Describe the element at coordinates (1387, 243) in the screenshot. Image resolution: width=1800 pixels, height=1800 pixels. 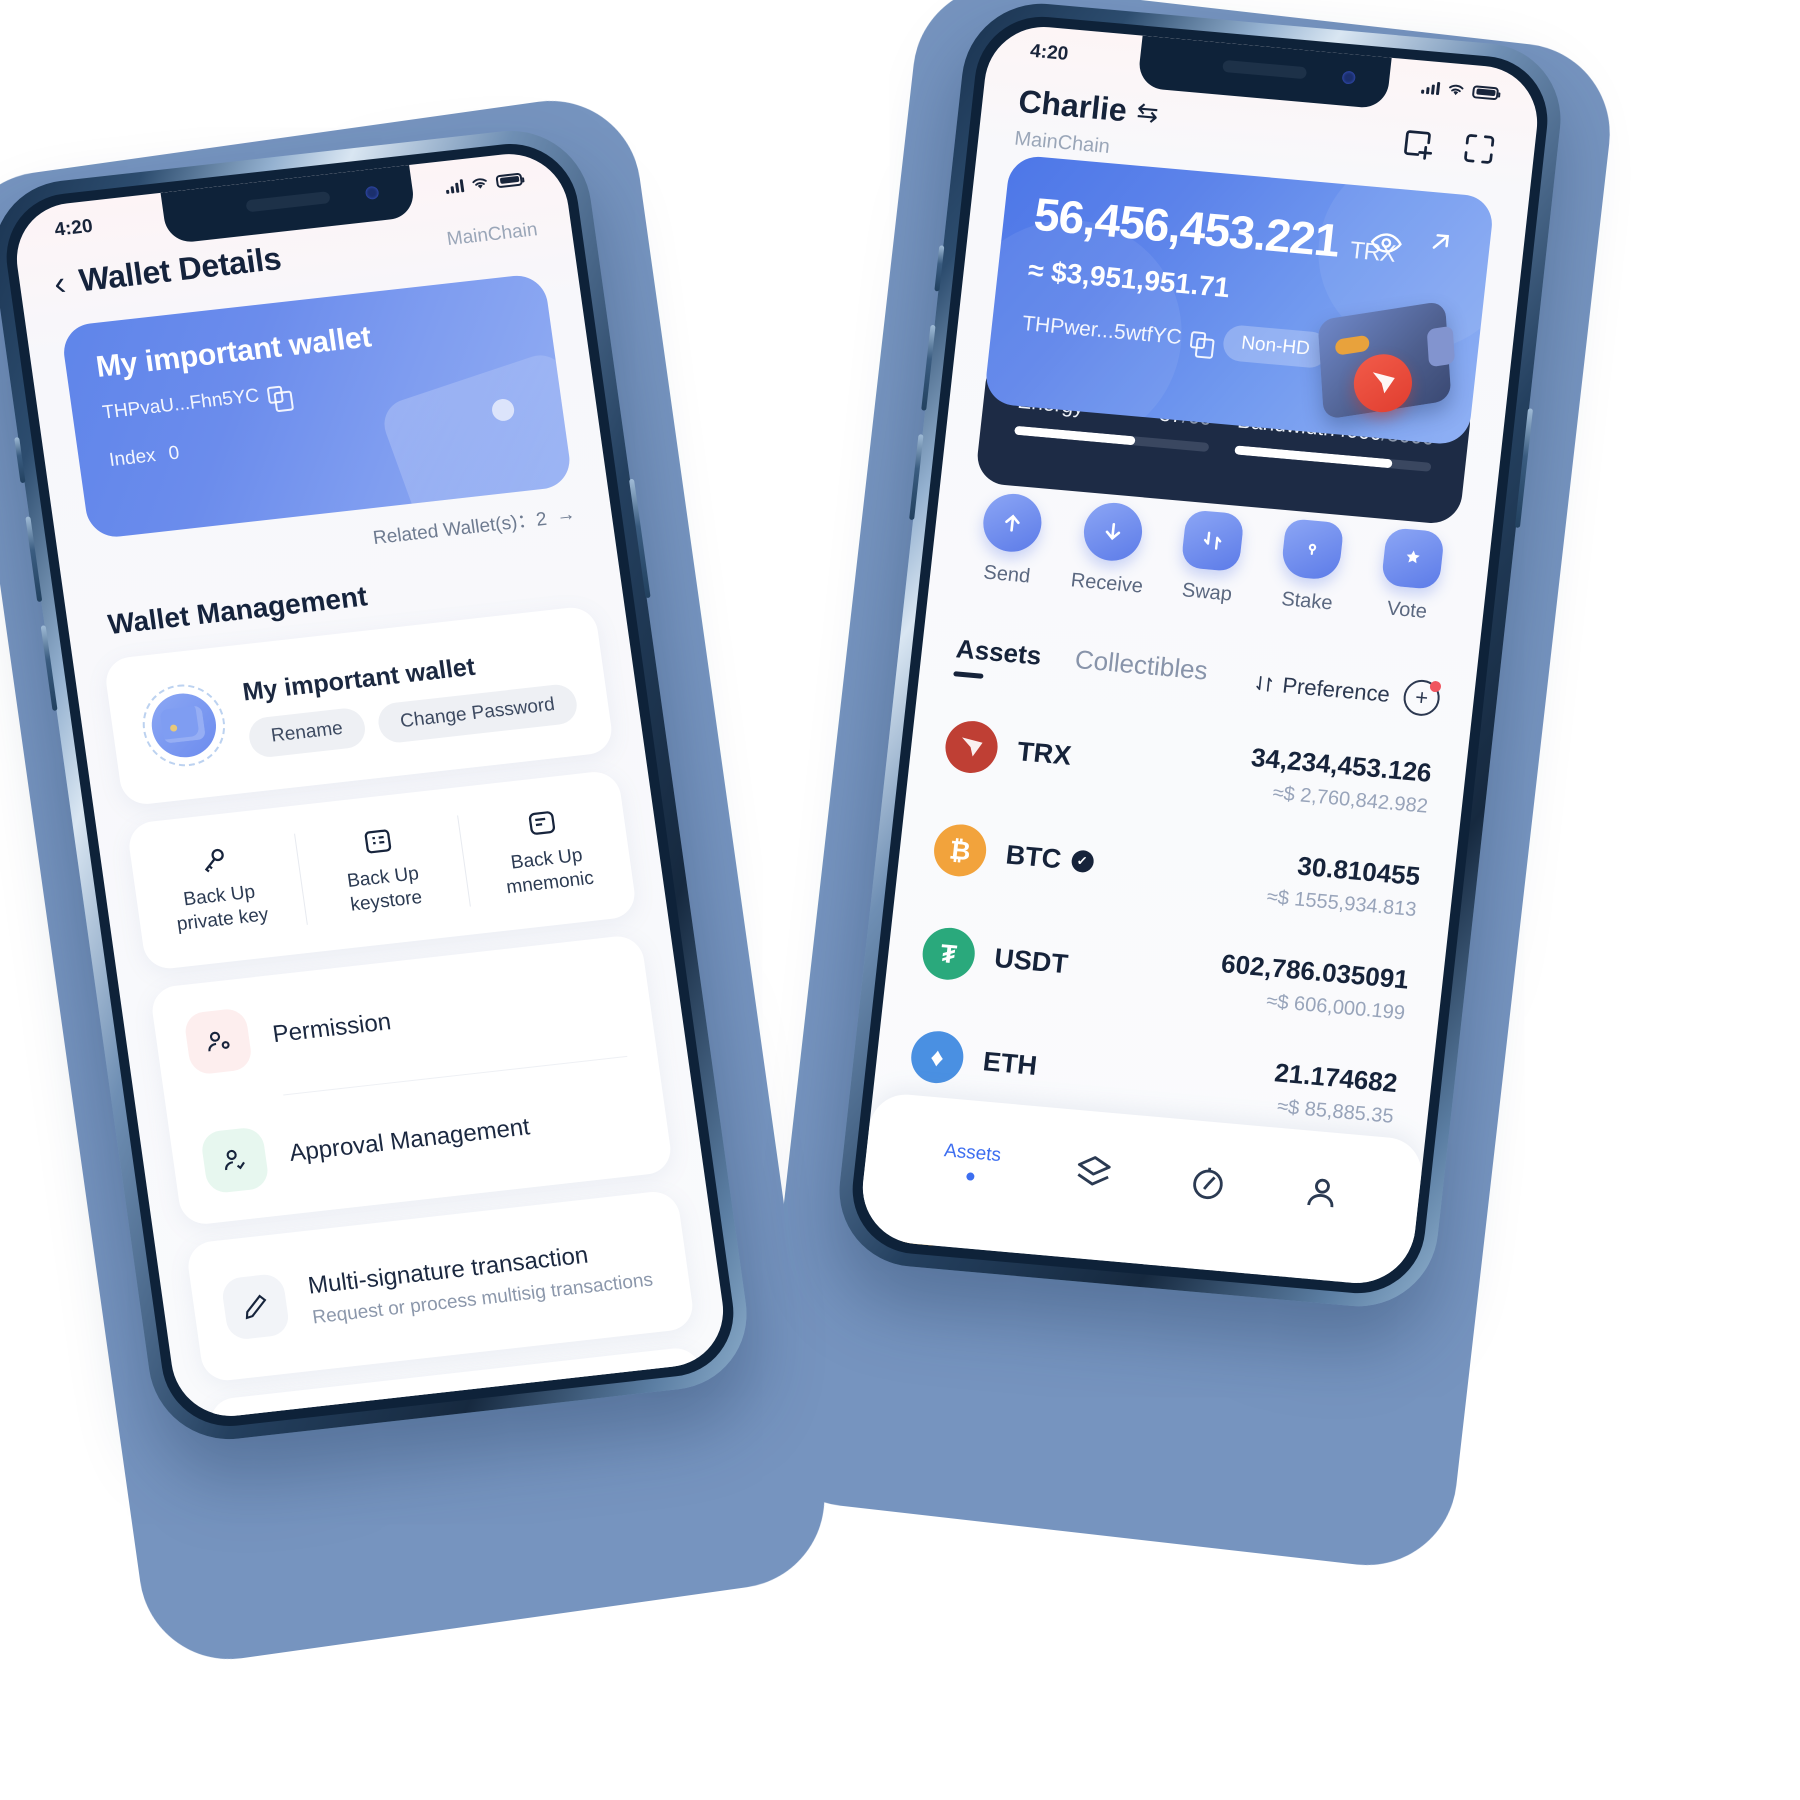
I see `eye-icon` at that location.